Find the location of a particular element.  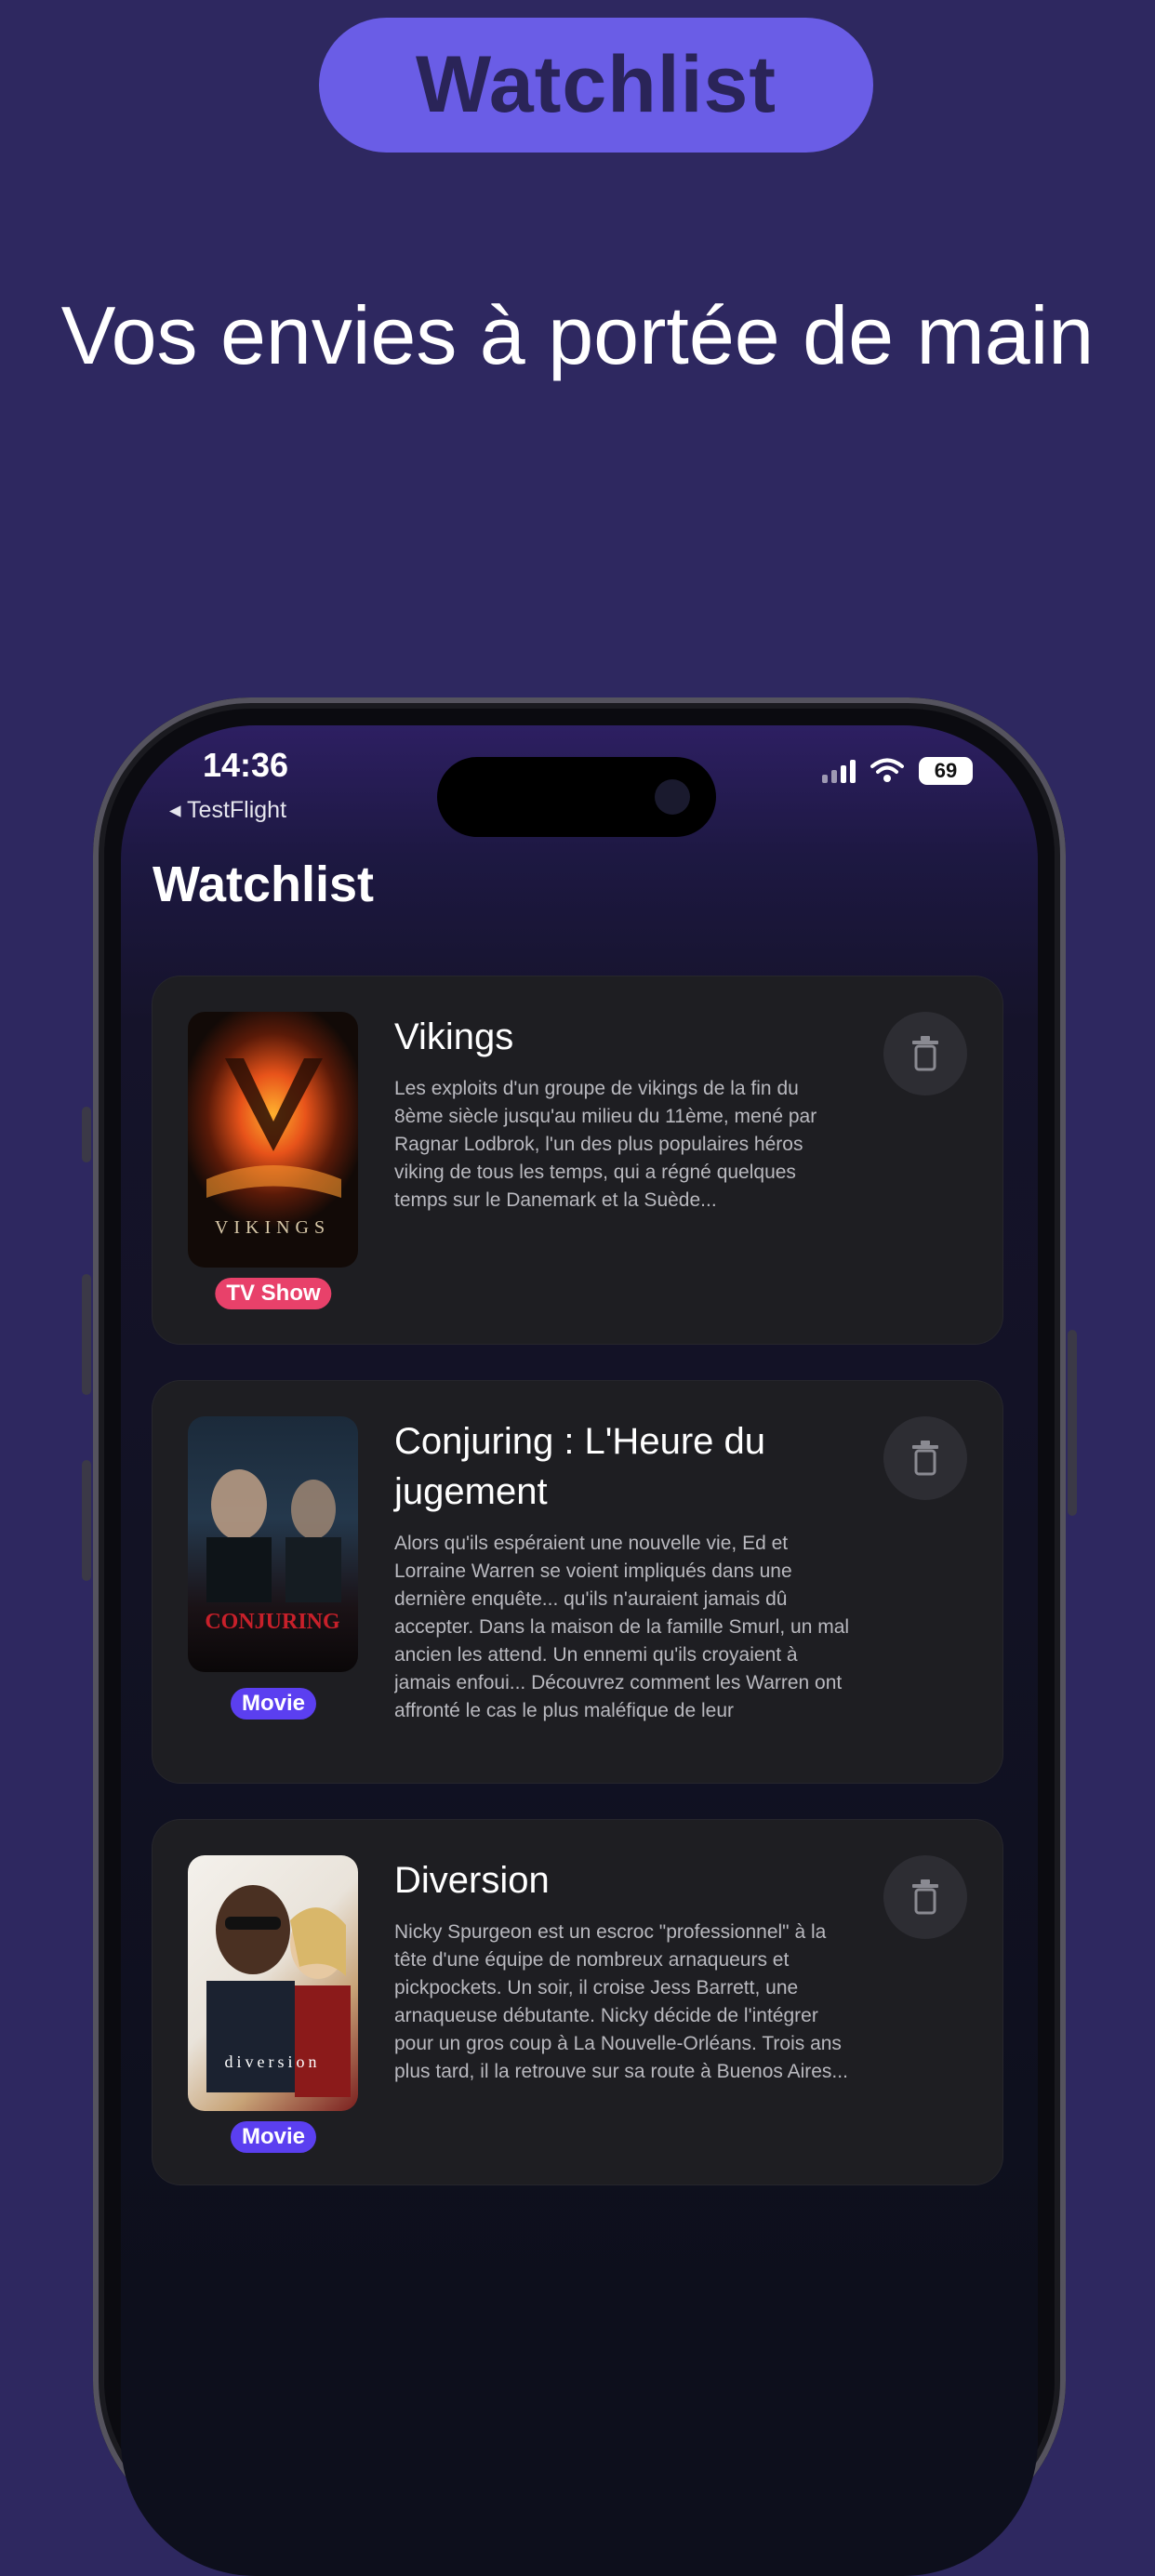

app-title: Watchlist is located at coordinates (264, 884).